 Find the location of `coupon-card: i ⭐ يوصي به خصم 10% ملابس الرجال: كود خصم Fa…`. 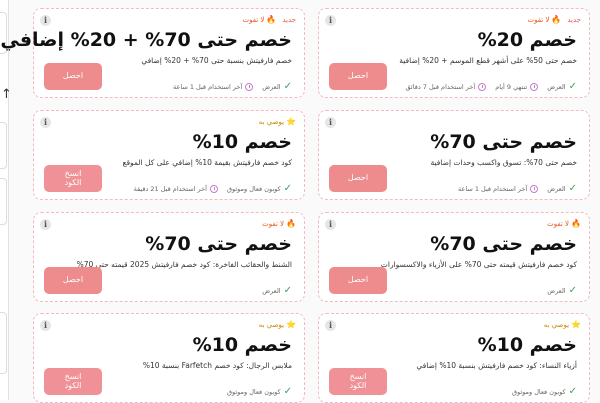

coupon-card: i ⭐ يوصي به خصم 10% ملابس الرجال: كود خصم Fa… is located at coordinates (169, 358).